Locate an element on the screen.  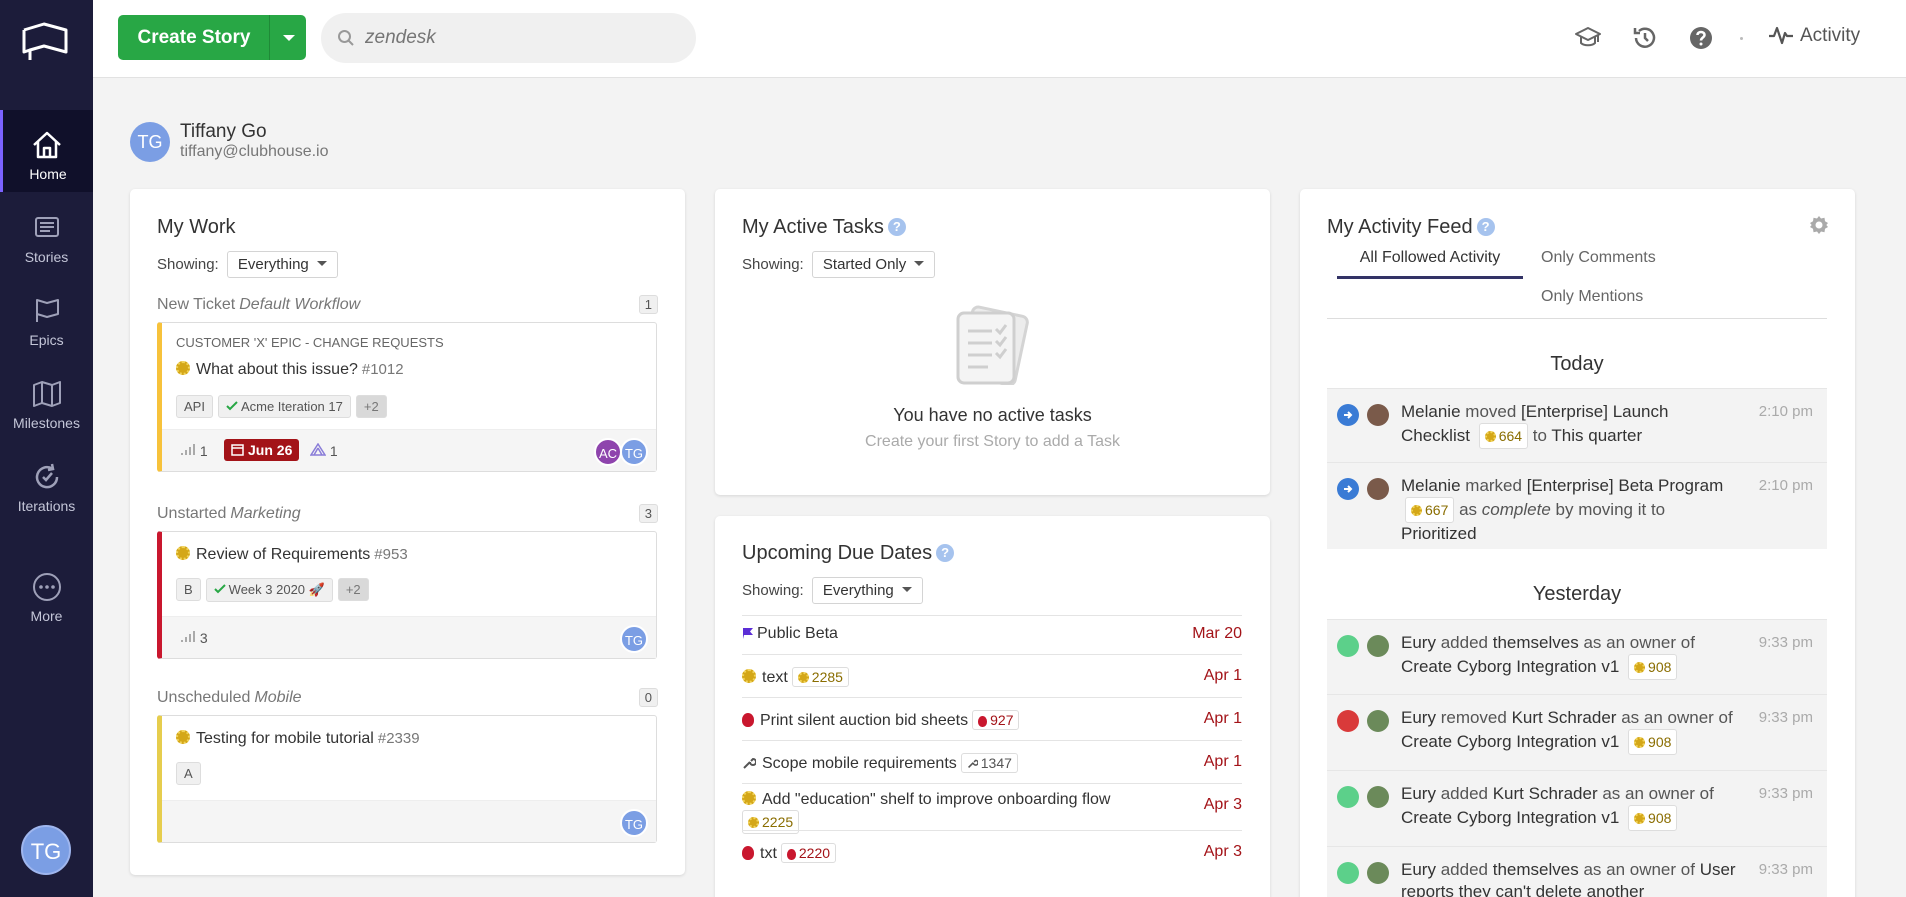
active-tasks-filter-dropdown: Started Only is located at coordinates (873, 264).